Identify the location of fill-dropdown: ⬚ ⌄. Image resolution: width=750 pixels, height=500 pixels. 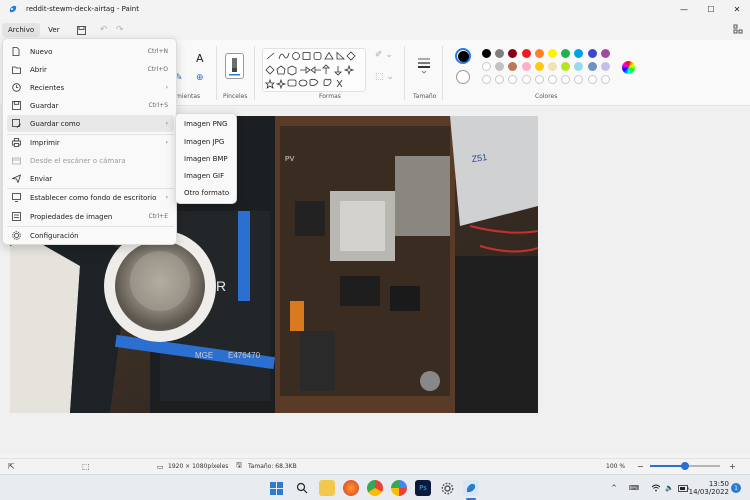
(384, 77).